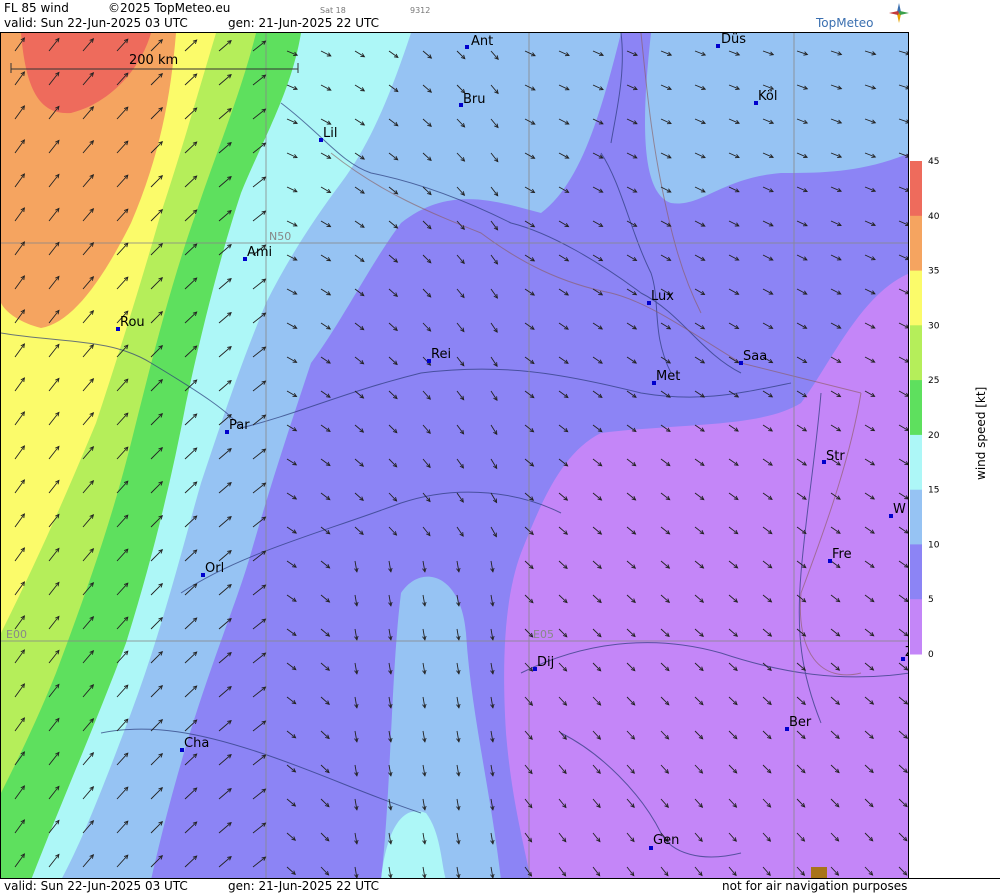 The image size is (1000, 893). What do you see at coordinates (420, 10) in the screenshot?
I see `small-code-label: 9312` at bounding box center [420, 10].